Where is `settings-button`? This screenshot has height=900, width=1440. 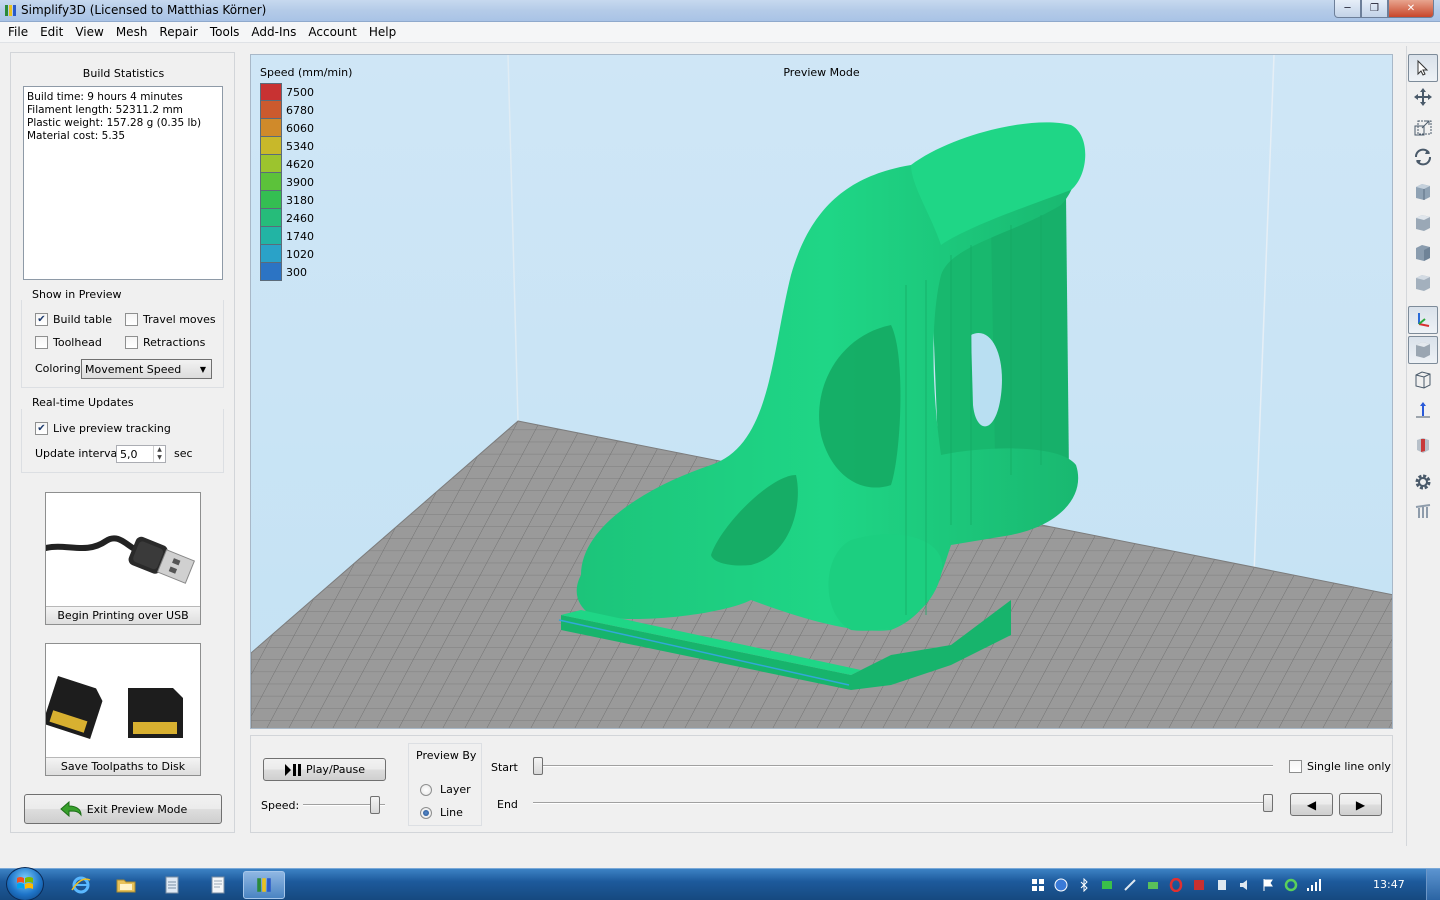 settings-button is located at coordinates (1423, 482).